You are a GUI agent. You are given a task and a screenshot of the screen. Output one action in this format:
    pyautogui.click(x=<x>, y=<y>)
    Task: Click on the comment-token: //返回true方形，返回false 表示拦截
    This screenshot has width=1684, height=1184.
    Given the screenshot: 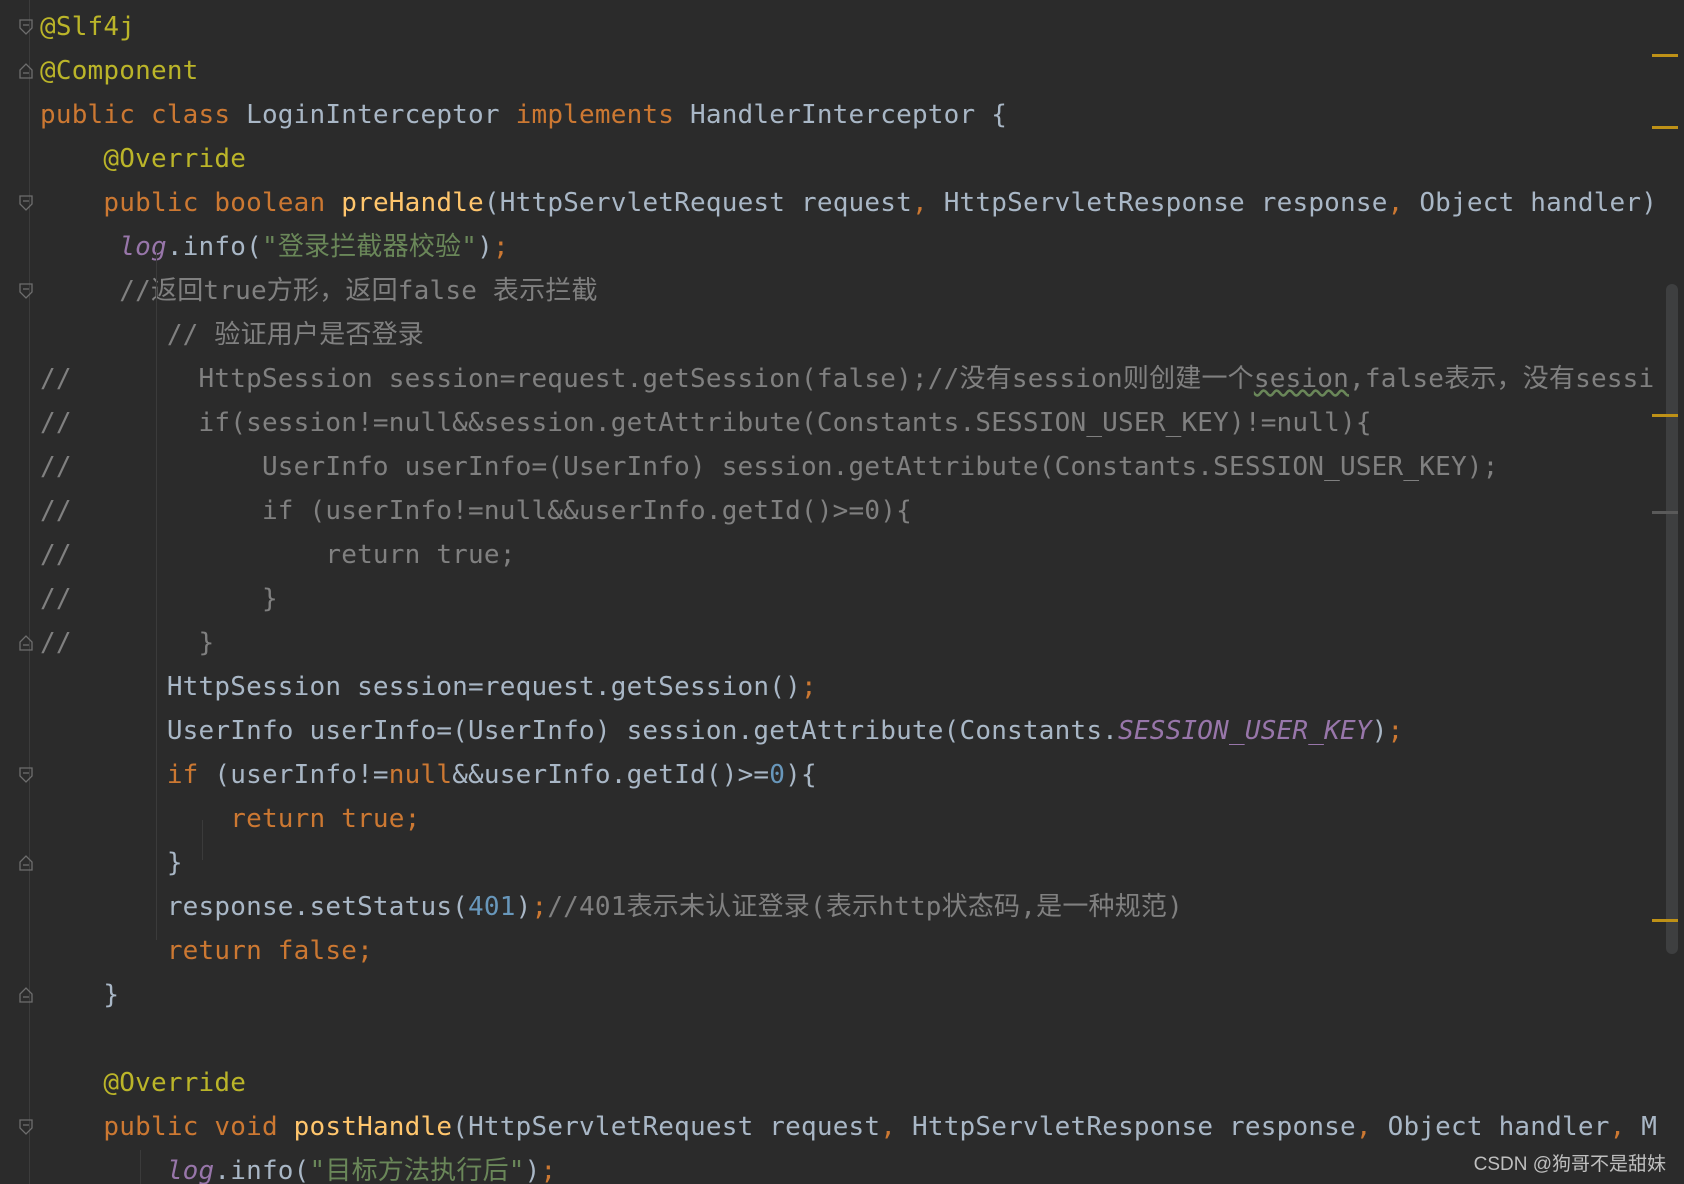 What is the action you would take?
    pyautogui.click(x=358, y=291)
    